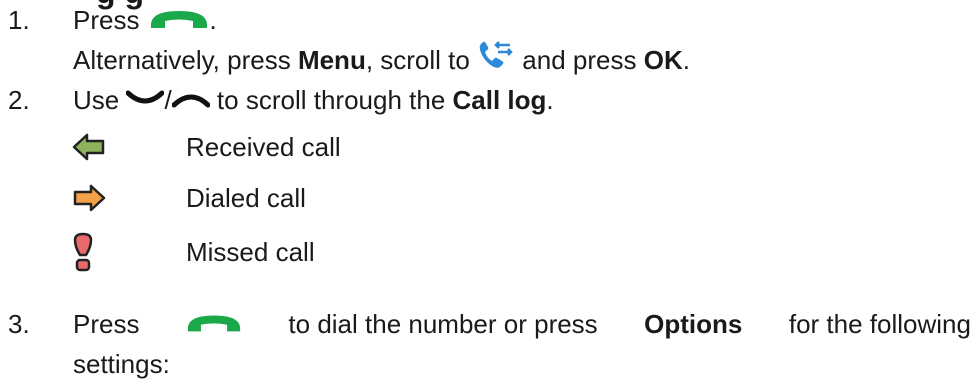 The height and width of the screenshot is (384, 973). Describe the element at coordinates (191, 100) in the screenshot. I see `scroll-up-icon` at that location.